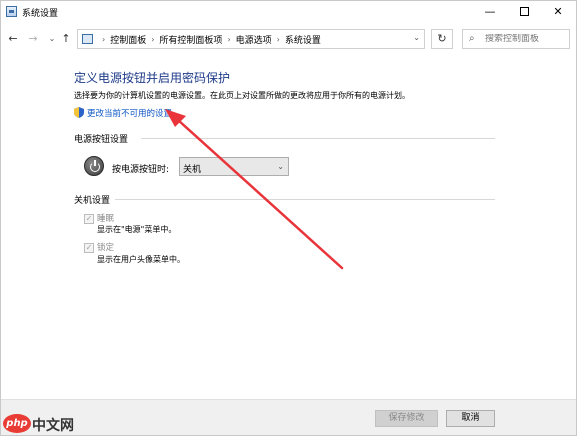 The image size is (577, 436). What do you see at coordinates (288, 12) in the screenshot?
I see `title-bar: 系统设置 — ✕` at bounding box center [288, 12].